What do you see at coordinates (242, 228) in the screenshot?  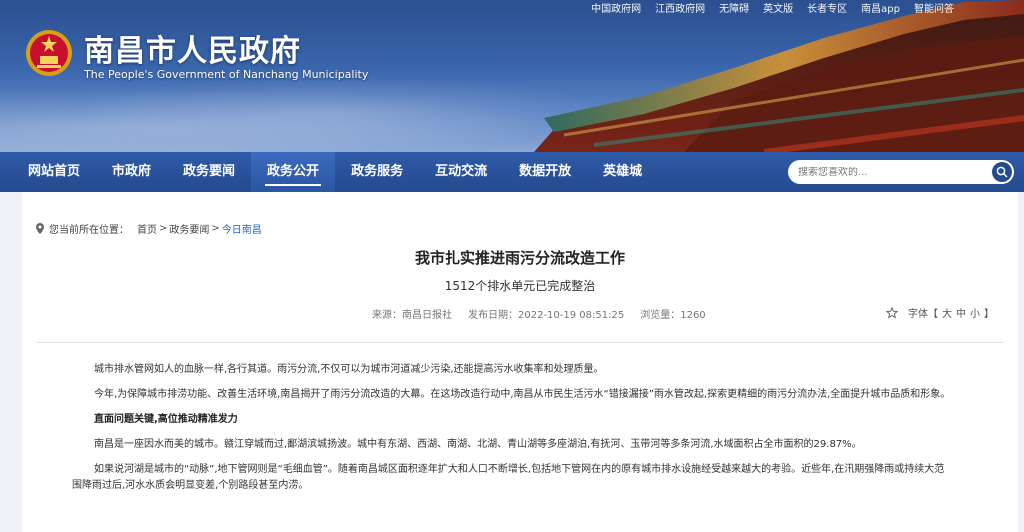 I see `breadcrumb-current: 今日南昌` at bounding box center [242, 228].